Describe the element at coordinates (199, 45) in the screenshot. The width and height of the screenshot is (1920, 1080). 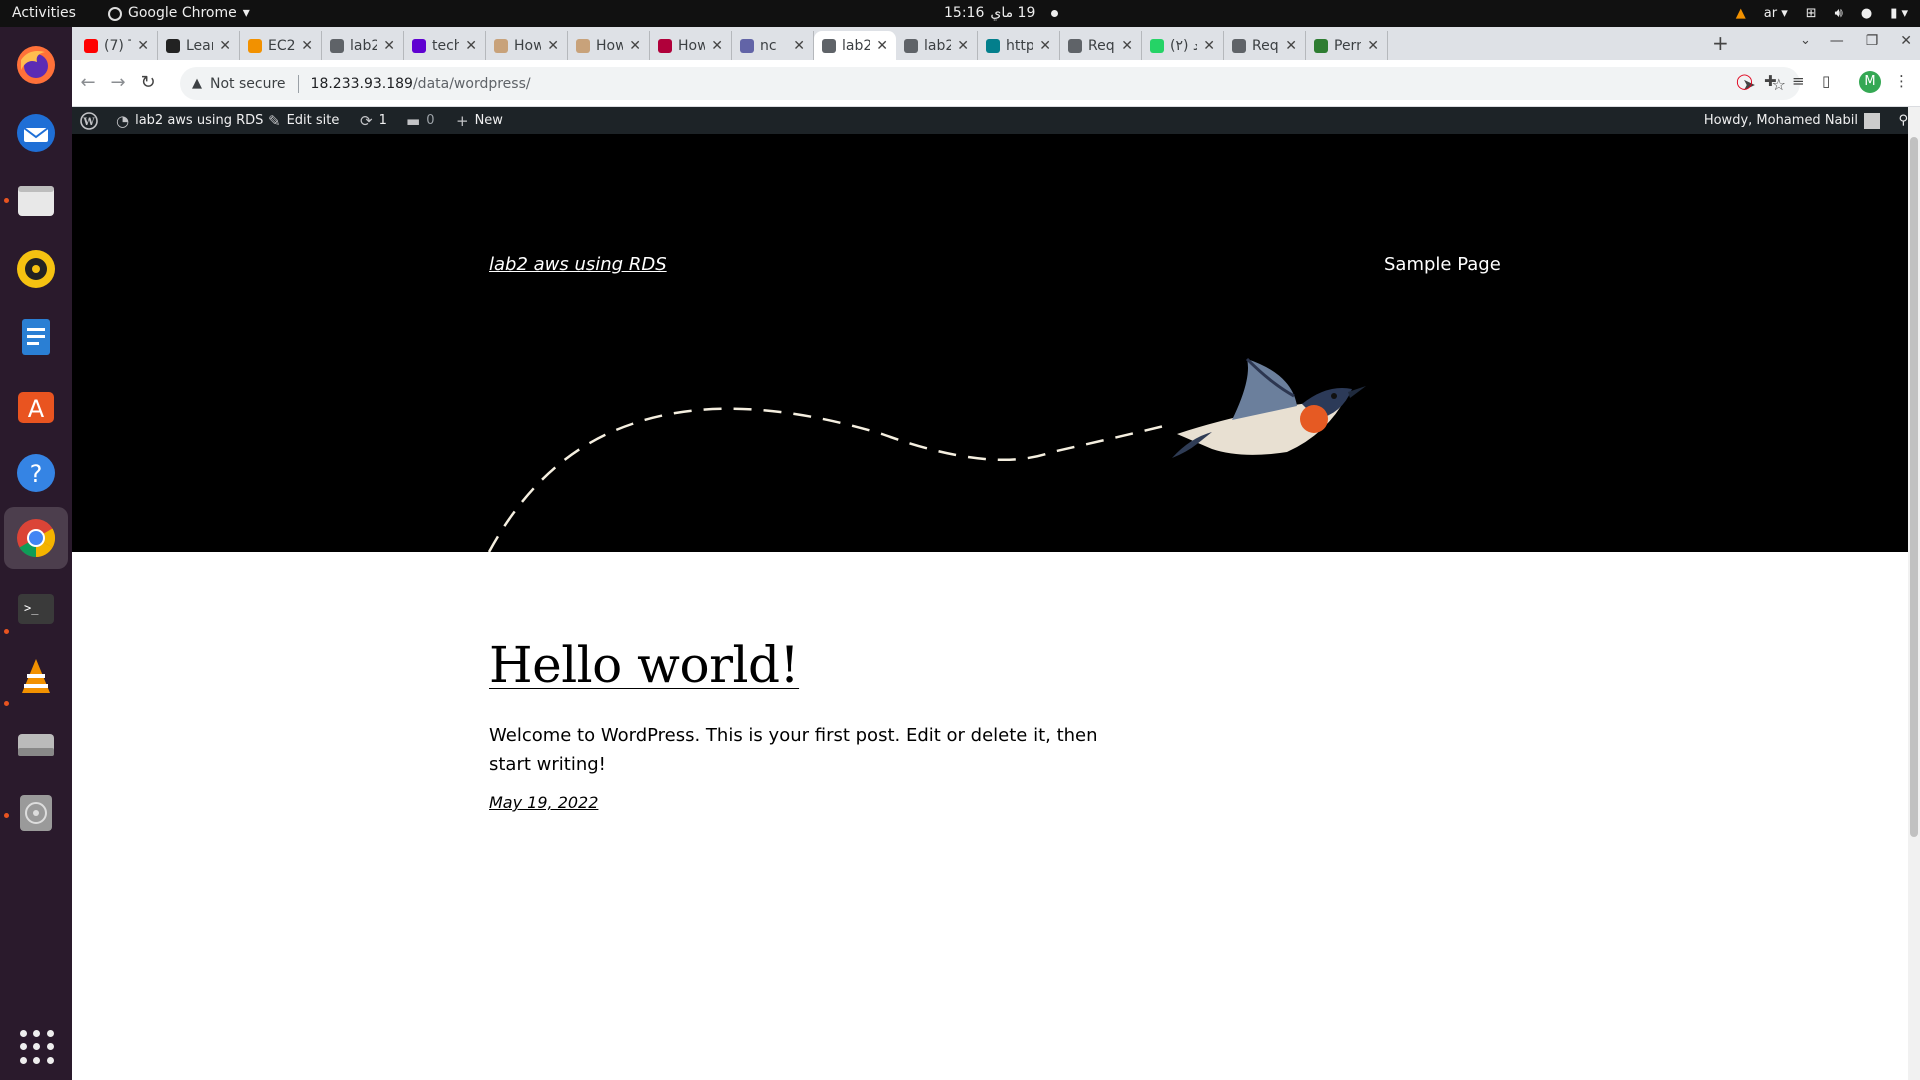
I see `browser-tab: Learn ✕` at that location.